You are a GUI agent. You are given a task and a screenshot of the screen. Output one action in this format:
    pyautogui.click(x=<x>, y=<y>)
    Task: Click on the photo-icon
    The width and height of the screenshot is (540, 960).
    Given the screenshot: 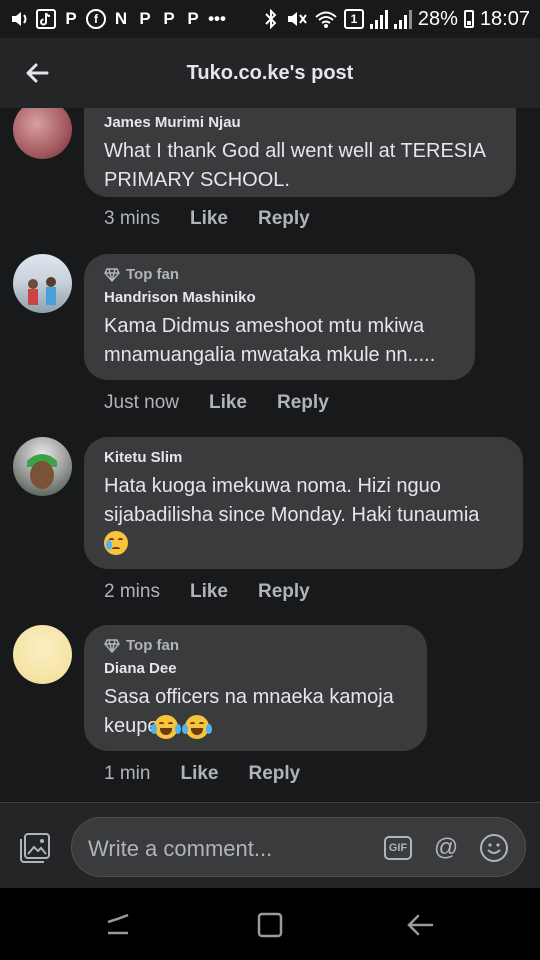 What is the action you would take?
    pyautogui.click(x=35, y=848)
    